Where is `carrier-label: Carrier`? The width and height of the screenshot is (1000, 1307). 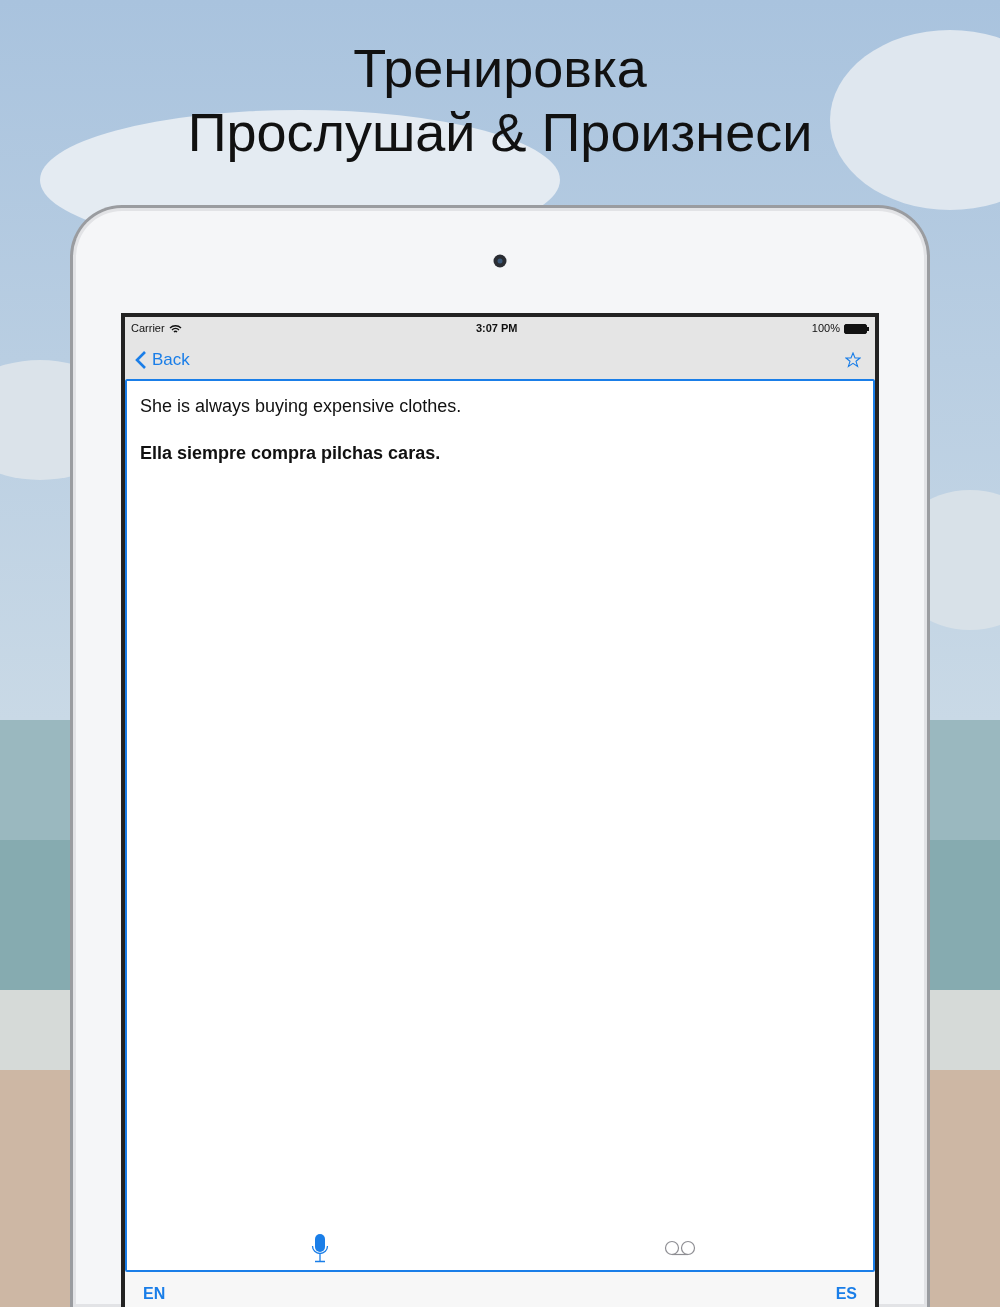 carrier-label: Carrier is located at coordinates (148, 329).